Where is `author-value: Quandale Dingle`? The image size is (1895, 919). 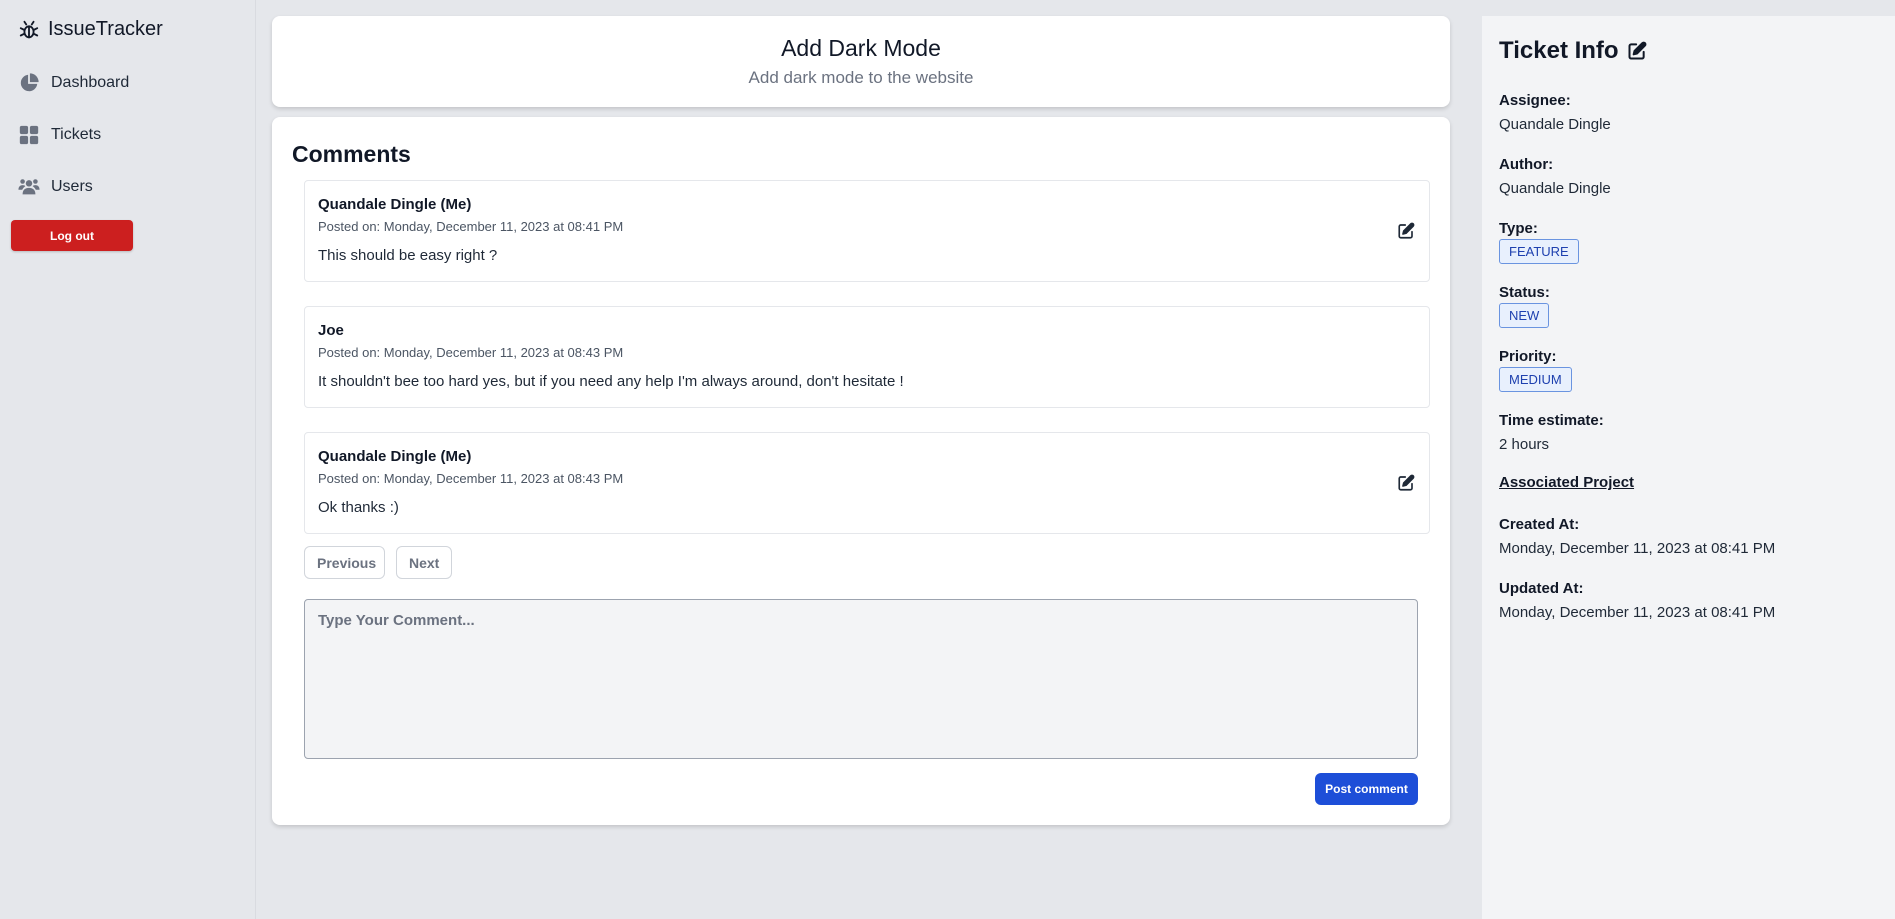
author-value: Quandale Dingle is located at coordinates (1555, 188).